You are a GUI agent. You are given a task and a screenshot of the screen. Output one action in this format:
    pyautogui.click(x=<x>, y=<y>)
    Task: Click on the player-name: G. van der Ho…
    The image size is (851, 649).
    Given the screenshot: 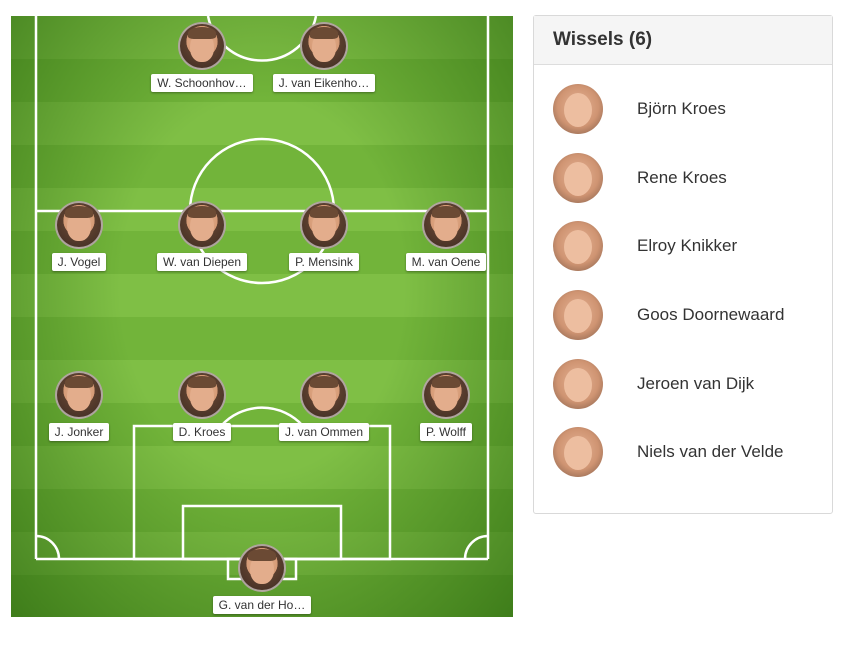 What is the action you would take?
    pyautogui.click(x=262, y=605)
    